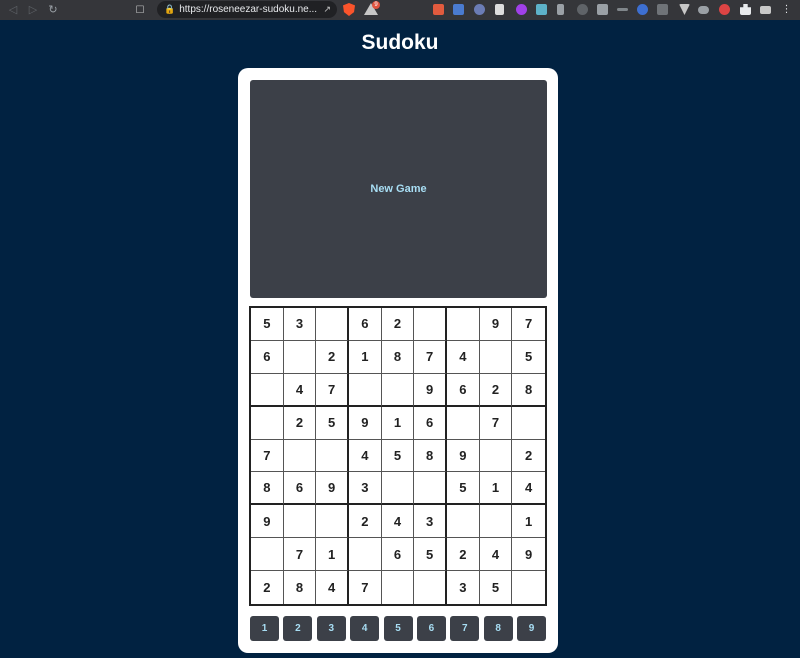 The image size is (800, 658). What do you see at coordinates (264, 628) in the screenshot?
I see `number-button-1: 1` at bounding box center [264, 628].